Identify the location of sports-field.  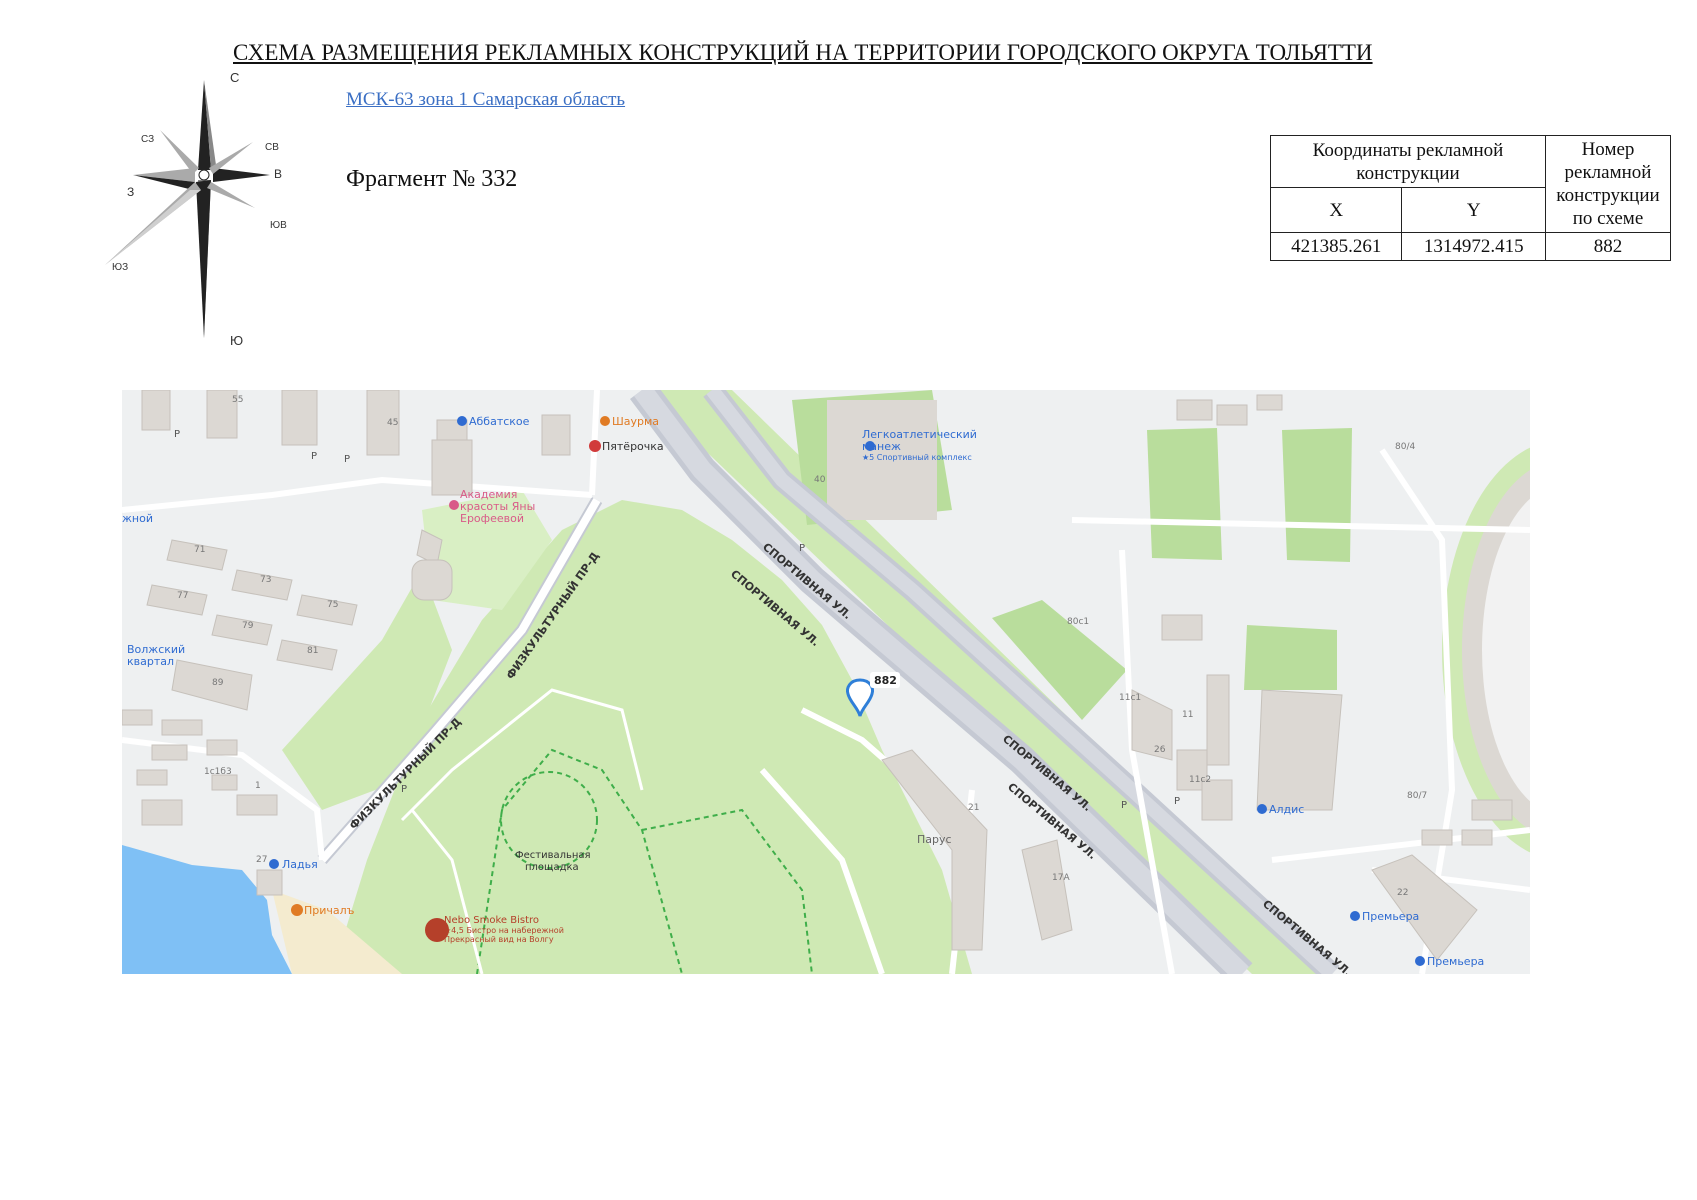
(1184, 494).